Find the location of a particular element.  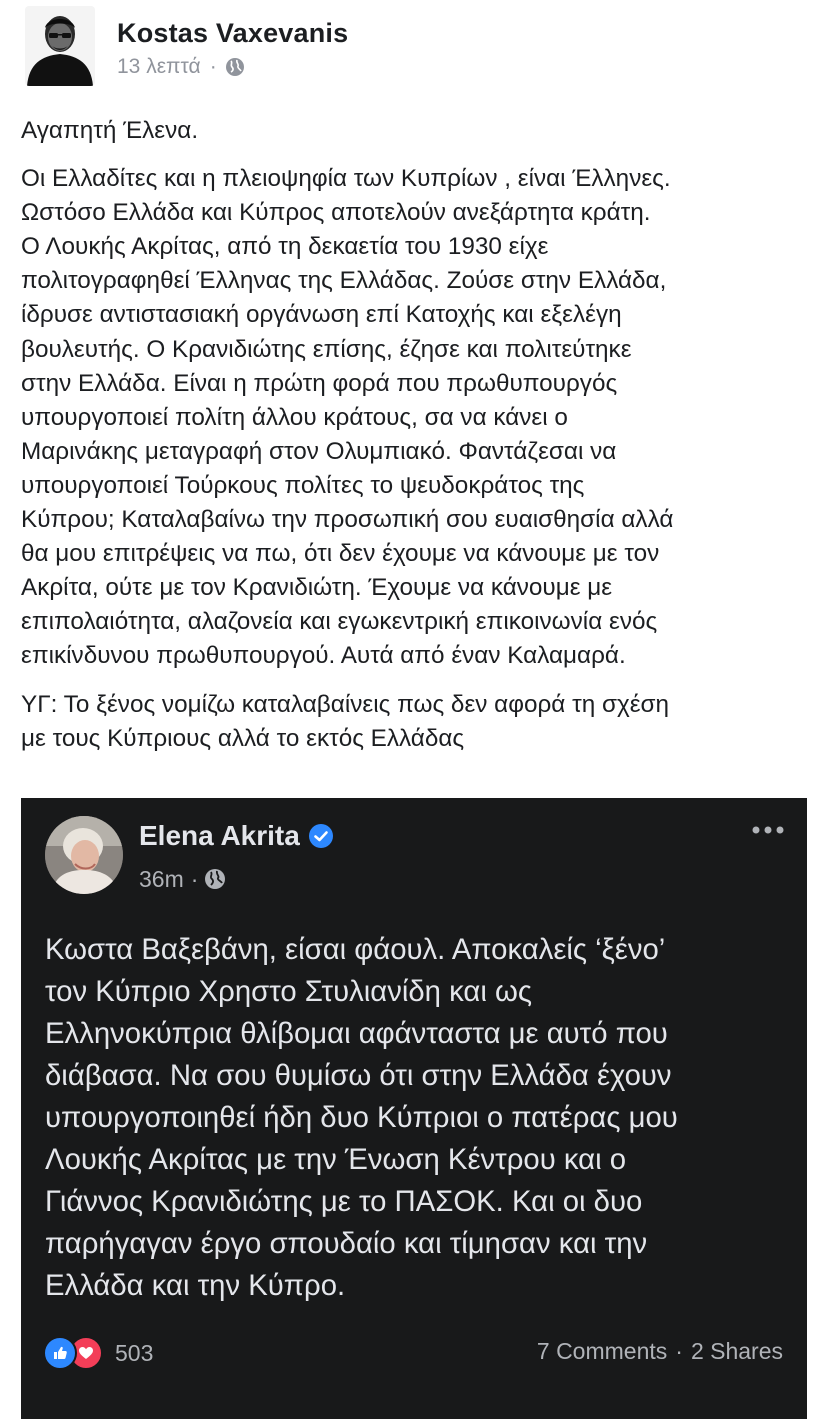

post-header: Kostas Vaxevanis 13 λεπτά · is located at coordinates (186, 46).